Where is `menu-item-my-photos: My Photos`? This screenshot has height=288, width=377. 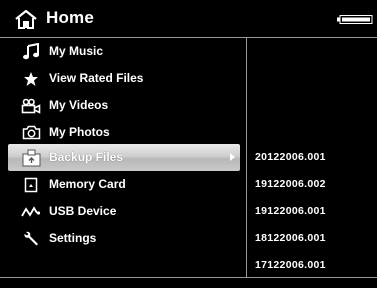 menu-item-my-photos: My Photos is located at coordinates (123, 132).